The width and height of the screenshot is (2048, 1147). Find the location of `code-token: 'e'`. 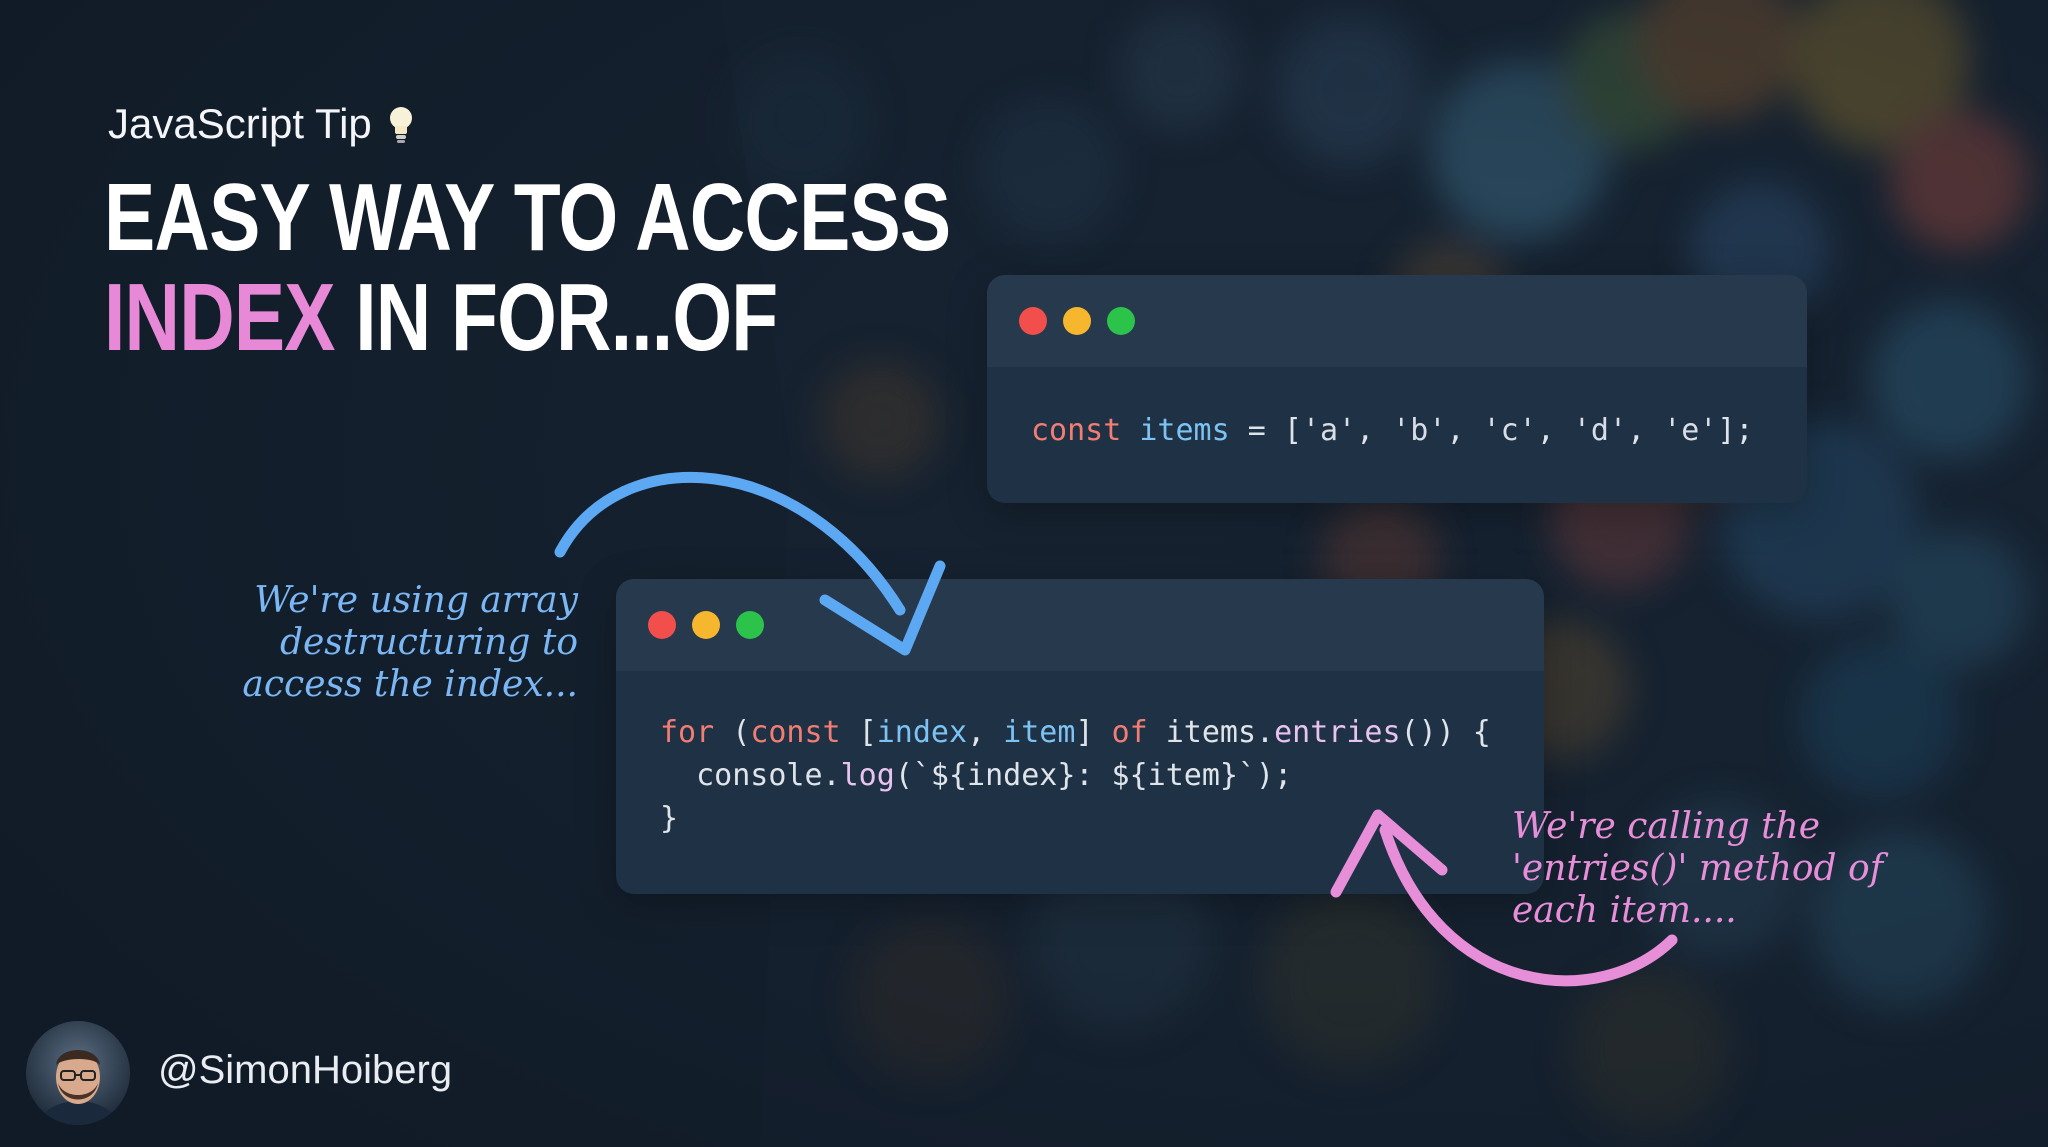

code-token: 'e' is located at coordinates (1690, 430).